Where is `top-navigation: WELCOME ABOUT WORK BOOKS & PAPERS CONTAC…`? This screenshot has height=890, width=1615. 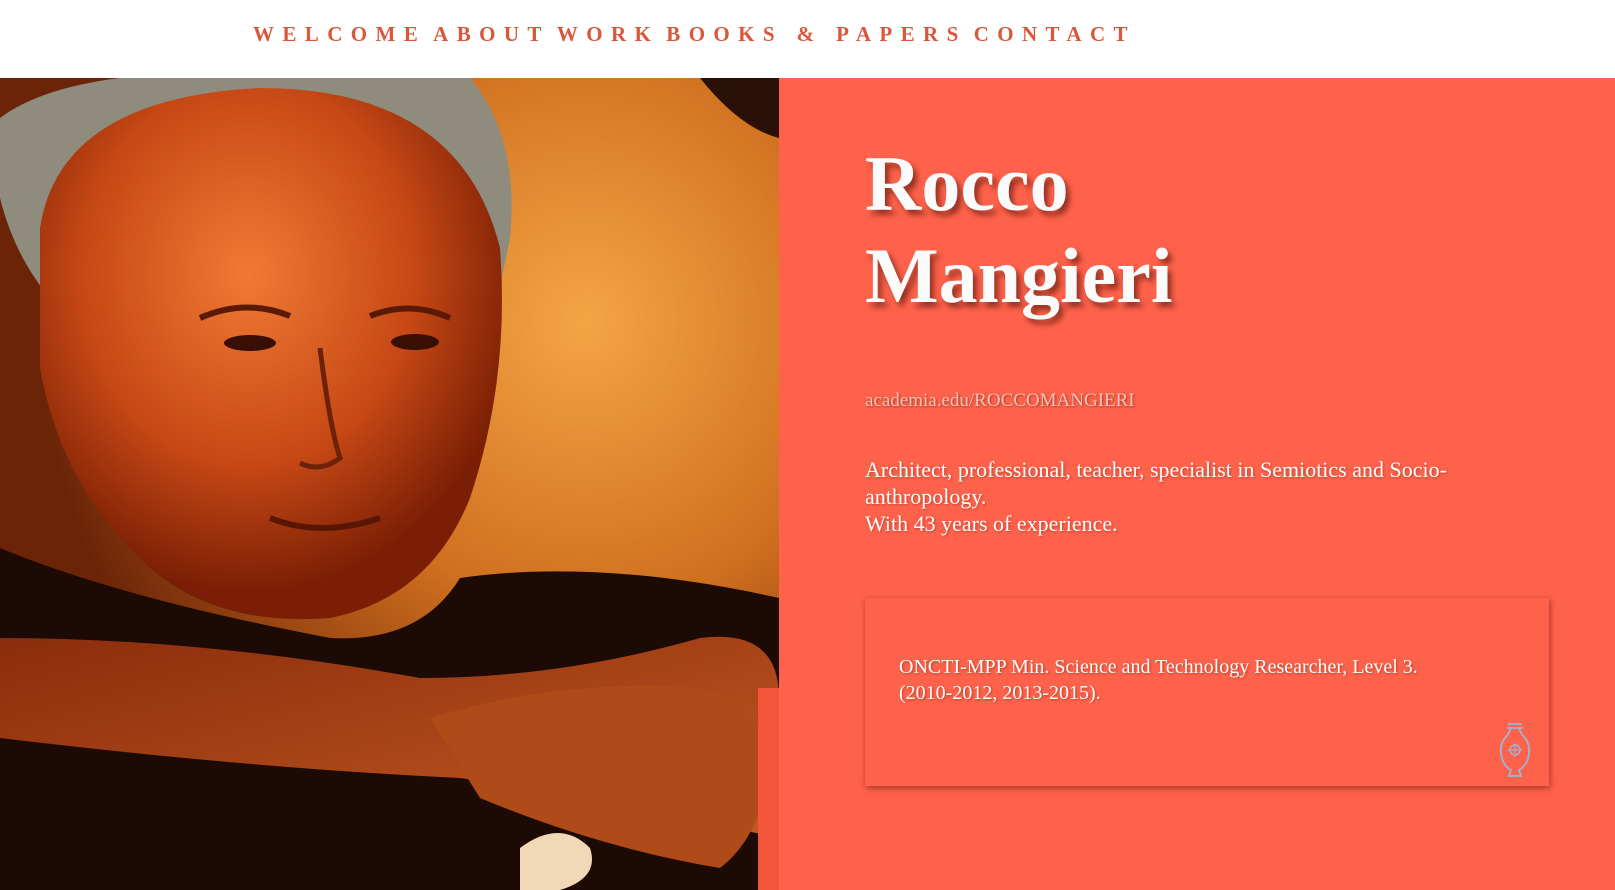 top-navigation: WELCOME ABOUT WORK BOOKS & PAPERS CONTAC… is located at coordinates (807, 39).